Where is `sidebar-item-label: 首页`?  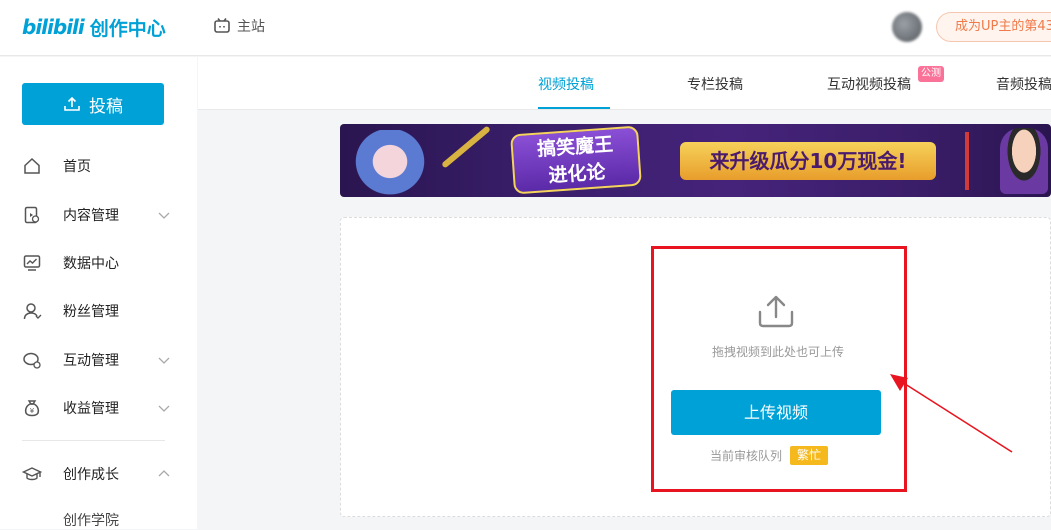
sidebar-item-label: 首页 is located at coordinates (77, 167).